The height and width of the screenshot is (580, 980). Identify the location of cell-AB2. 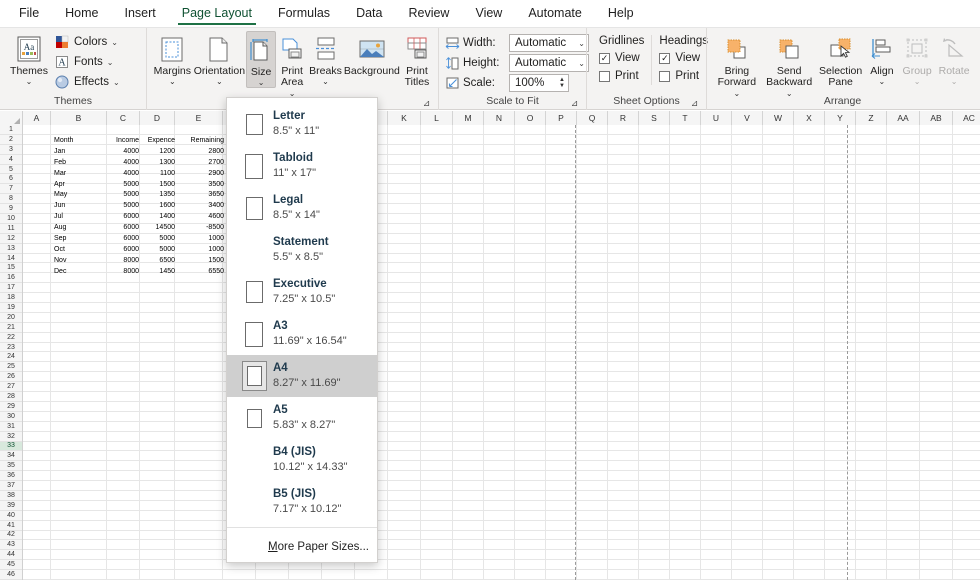
(936, 139).